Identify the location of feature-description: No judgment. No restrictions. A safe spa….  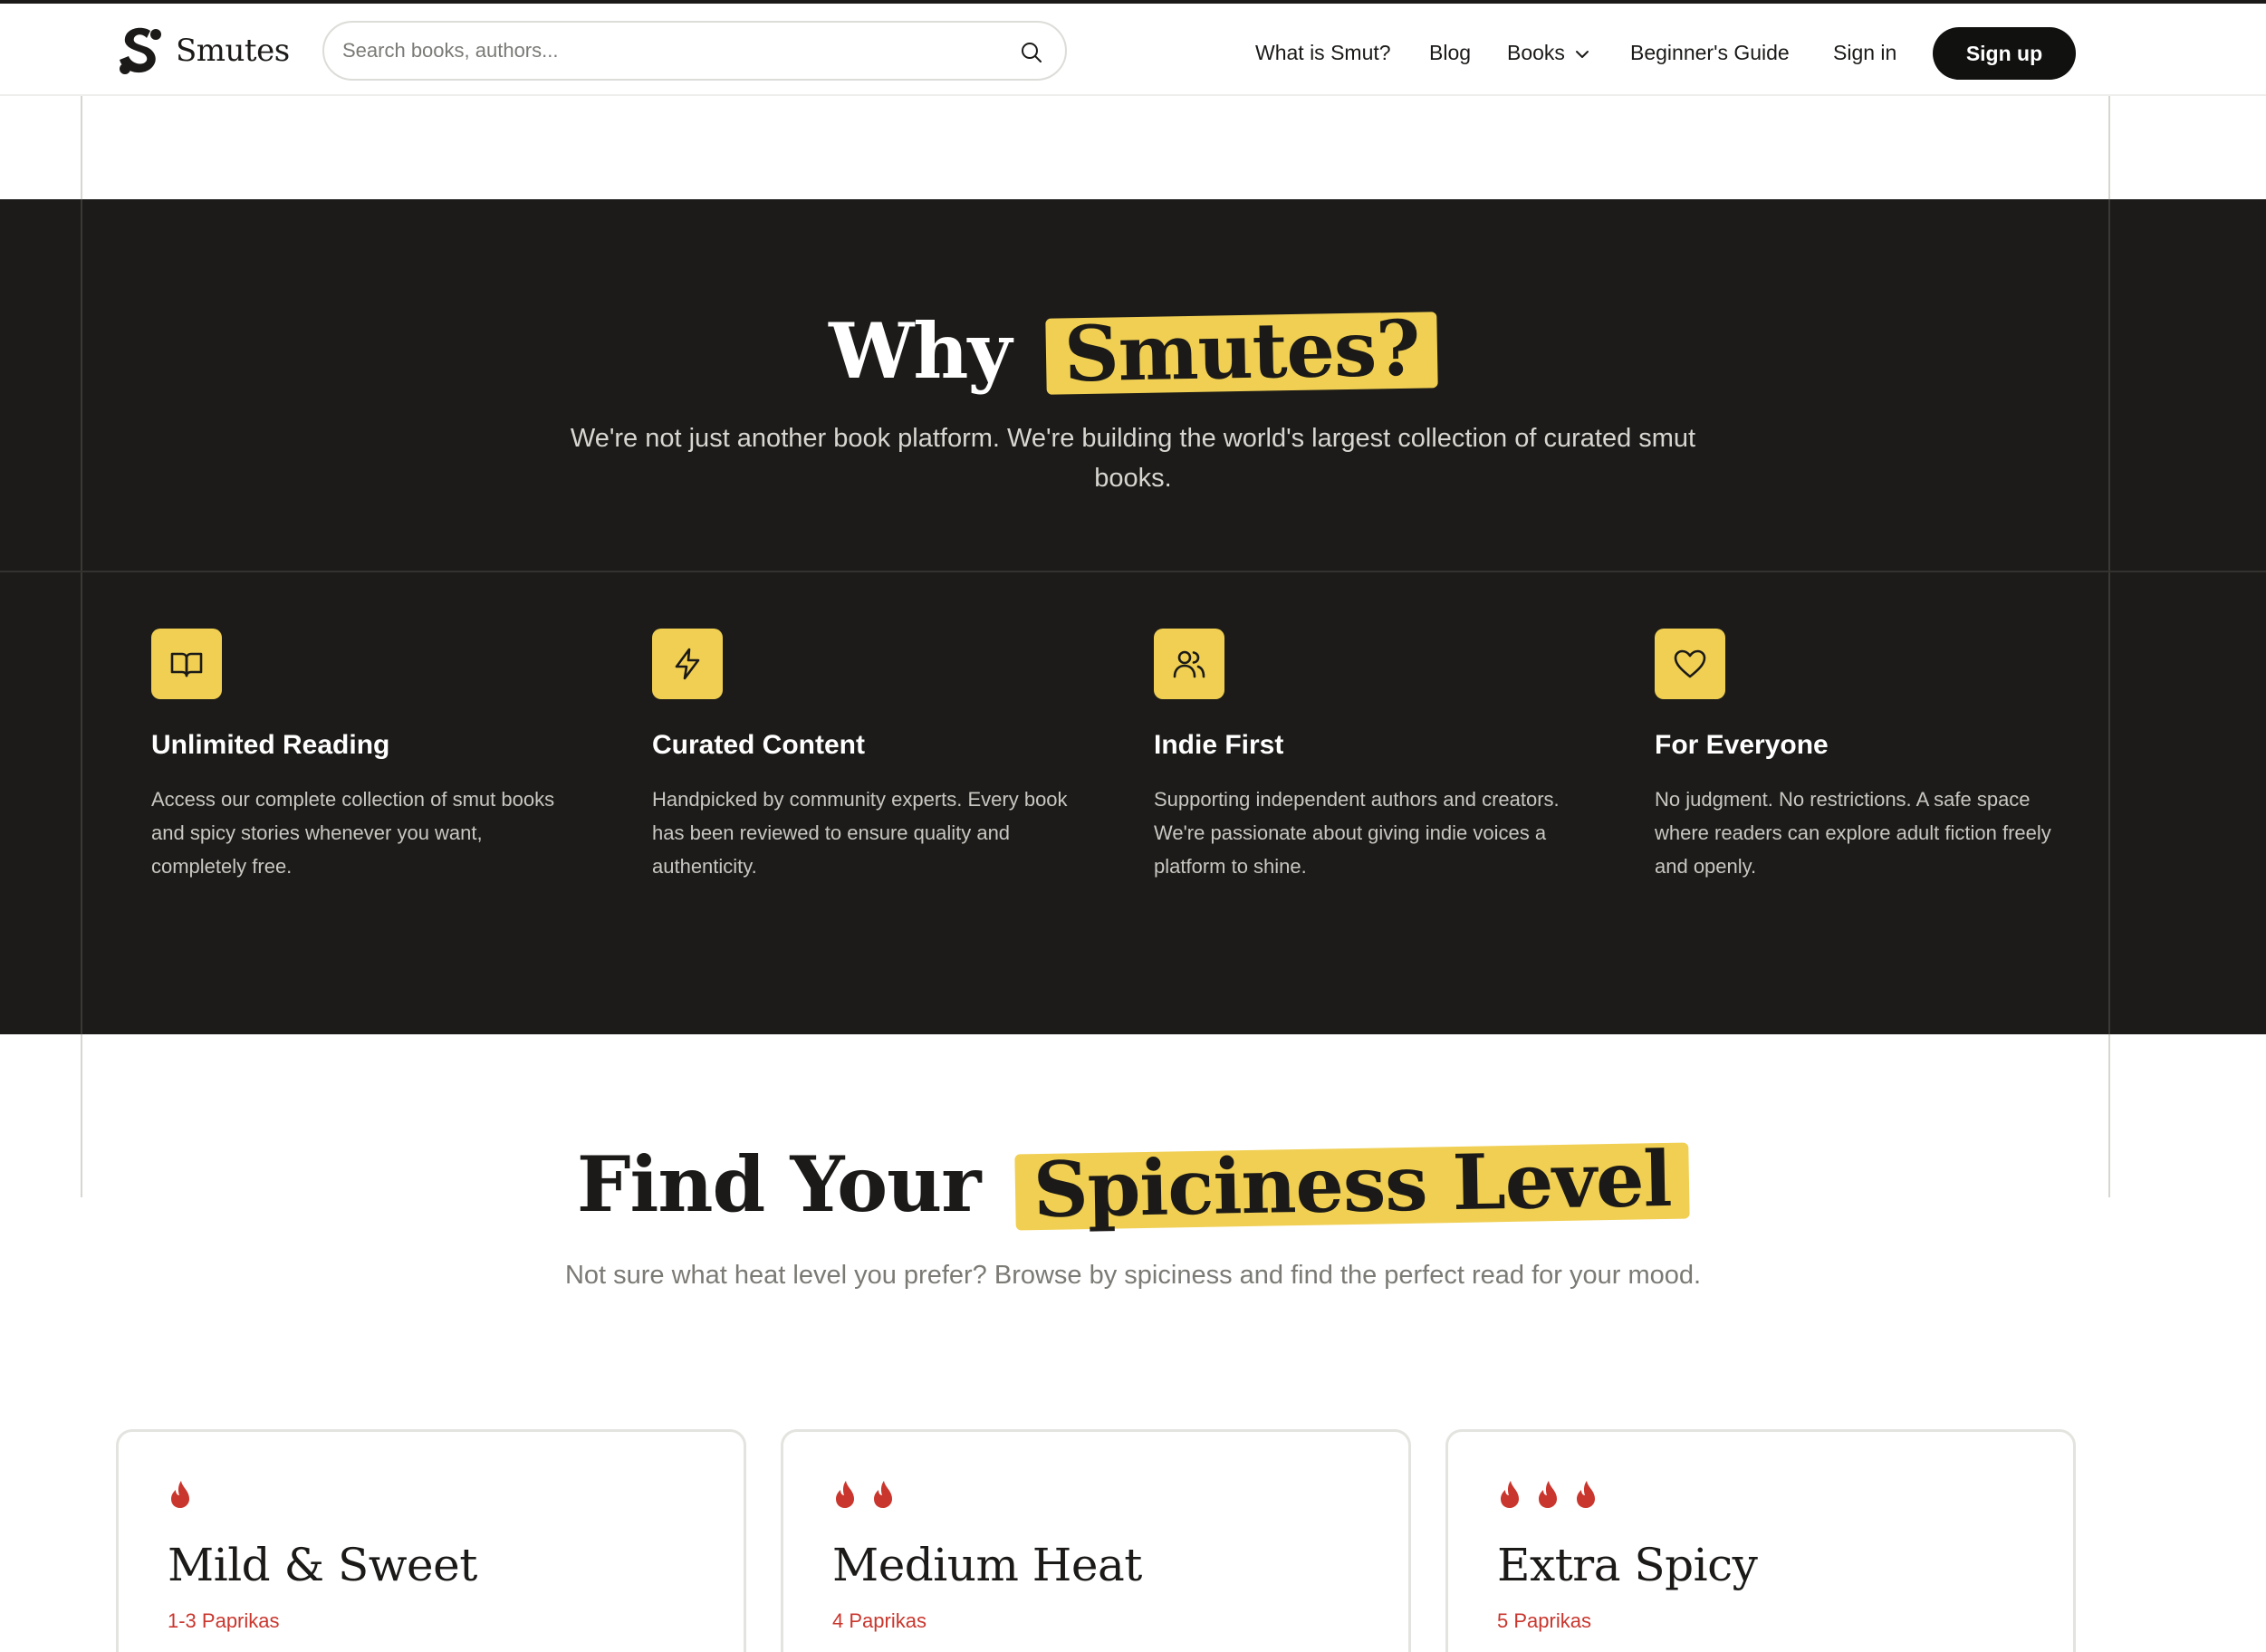
(1853, 833).